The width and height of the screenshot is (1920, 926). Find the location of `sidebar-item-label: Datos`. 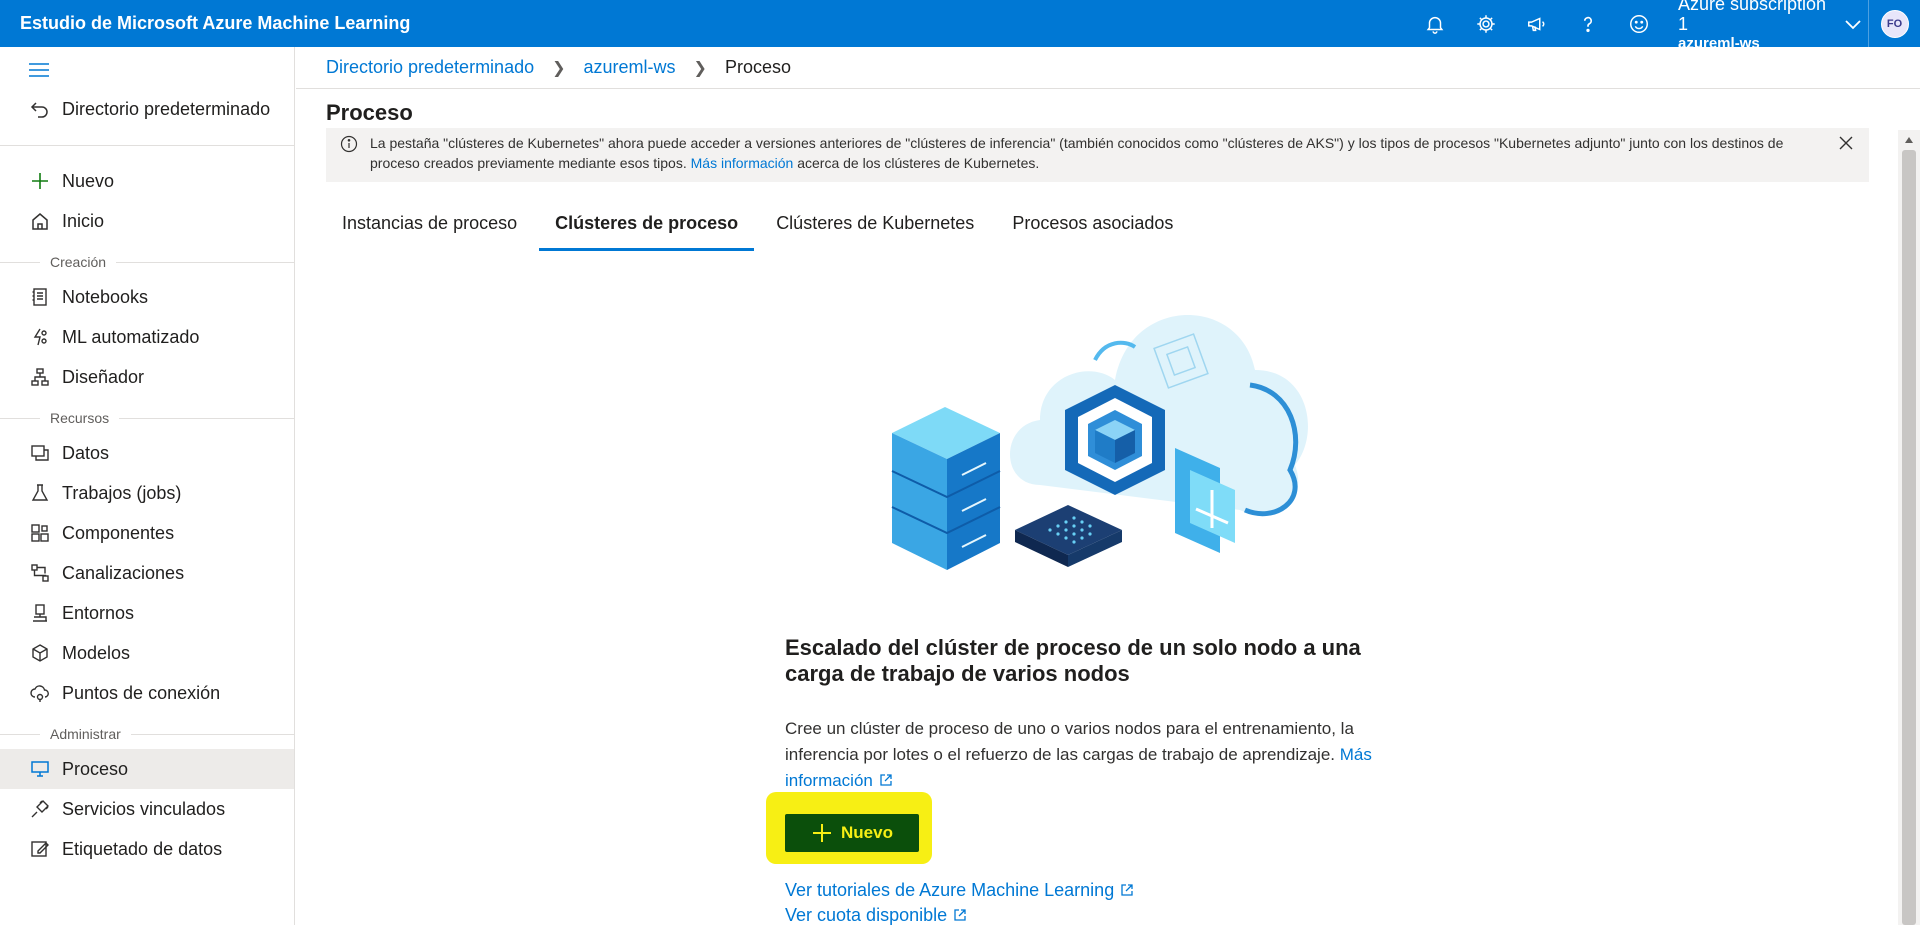

sidebar-item-label: Datos is located at coordinates (86, 452).